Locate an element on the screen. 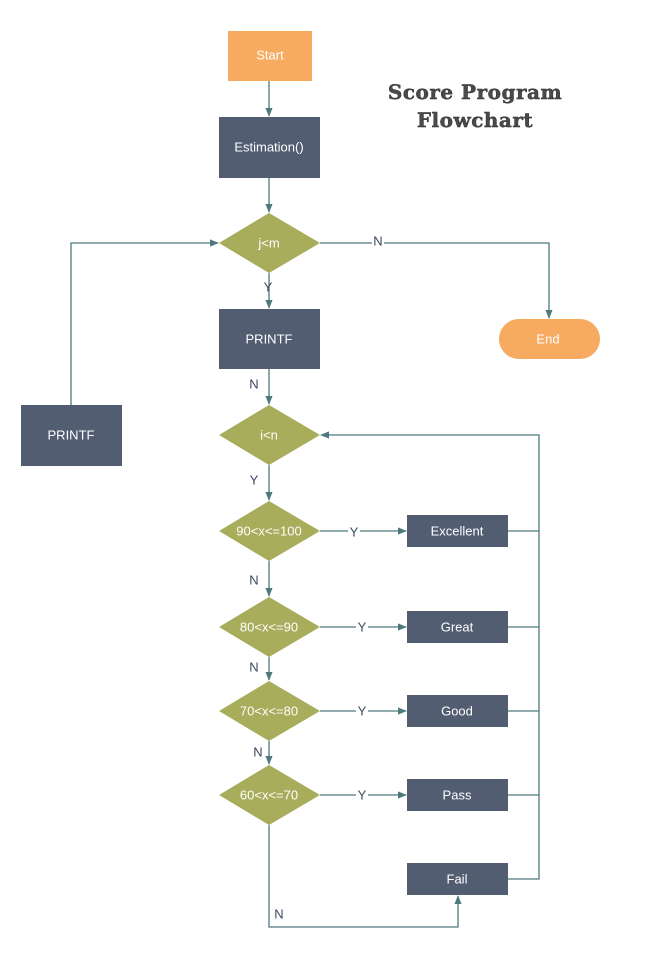 Image resolution: width=651 pixels, height=957 pixels. node-label: Good is located at coordinates (457, 711).